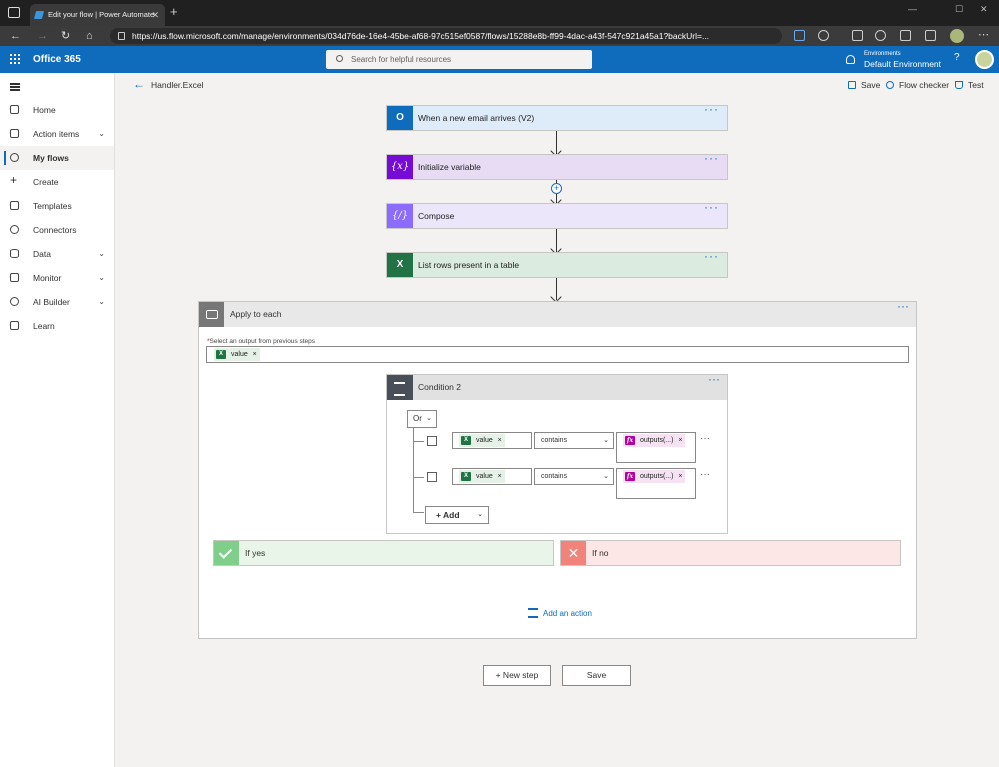 The width and height of the screenshot is (999, 767). Describe the element at coordinates (557, 165) in the screenshot. I see `step-card-initialize-variable: {x} Initialize variable ···` at that location.